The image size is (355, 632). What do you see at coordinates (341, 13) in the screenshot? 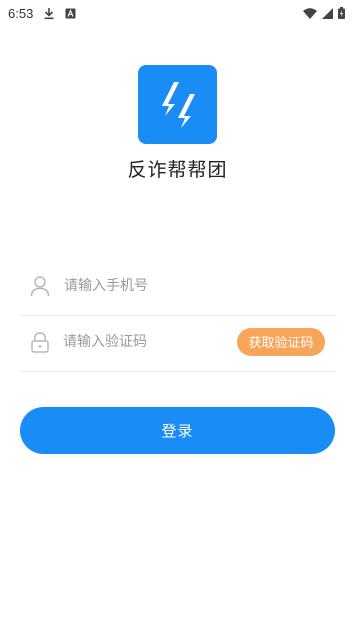
I see `battery-icon` at bounding box center [341, 13].